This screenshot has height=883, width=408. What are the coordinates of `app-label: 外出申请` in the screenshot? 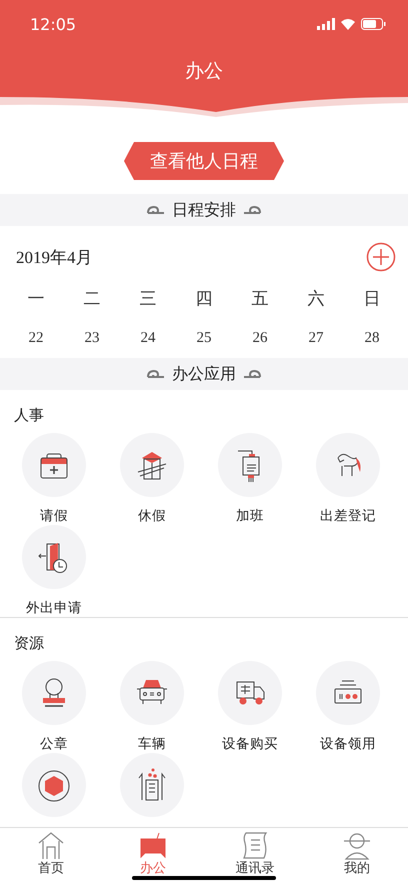 It's located at (54, 608).